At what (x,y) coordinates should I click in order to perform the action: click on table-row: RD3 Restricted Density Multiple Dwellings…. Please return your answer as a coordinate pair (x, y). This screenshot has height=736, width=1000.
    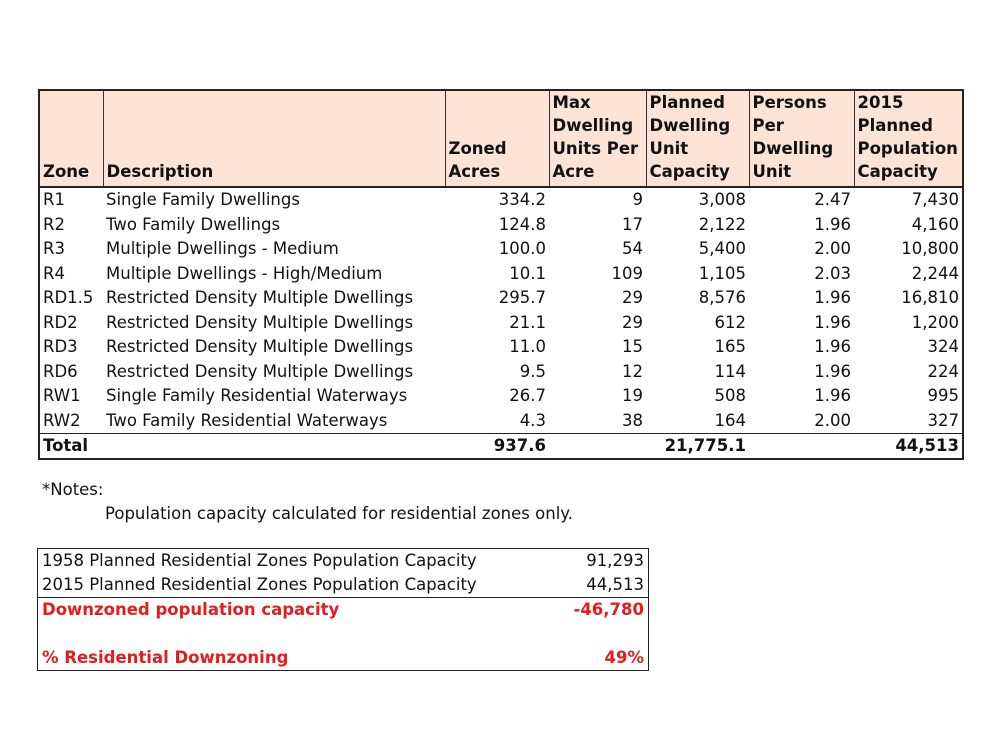
    Looking at the image, I should click on (501, 347).